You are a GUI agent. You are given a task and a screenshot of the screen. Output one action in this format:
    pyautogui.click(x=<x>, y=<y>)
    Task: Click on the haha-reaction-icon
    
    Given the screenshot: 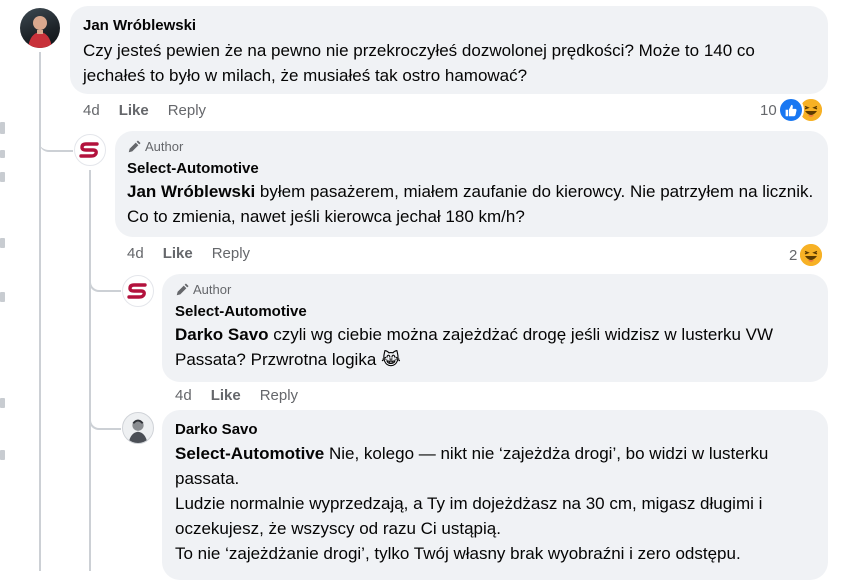 What is the action you would take?
    pyautogui.click(x=811, y=255)
    